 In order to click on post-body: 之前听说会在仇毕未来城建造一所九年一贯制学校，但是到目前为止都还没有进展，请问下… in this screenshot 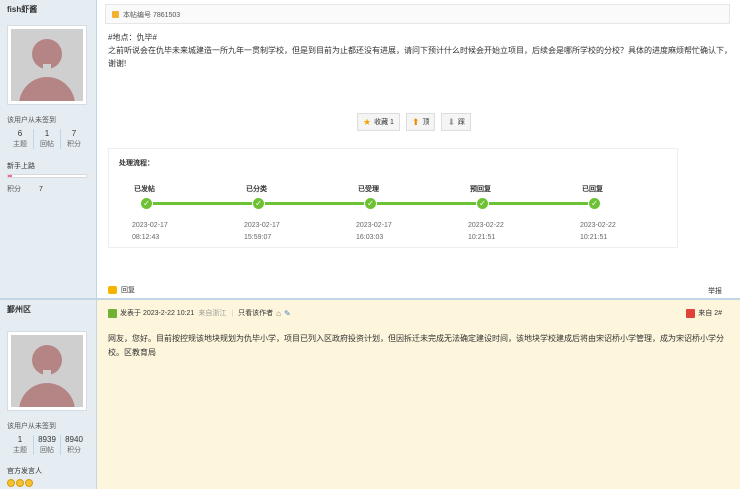, I will do `click(420, 57)`.